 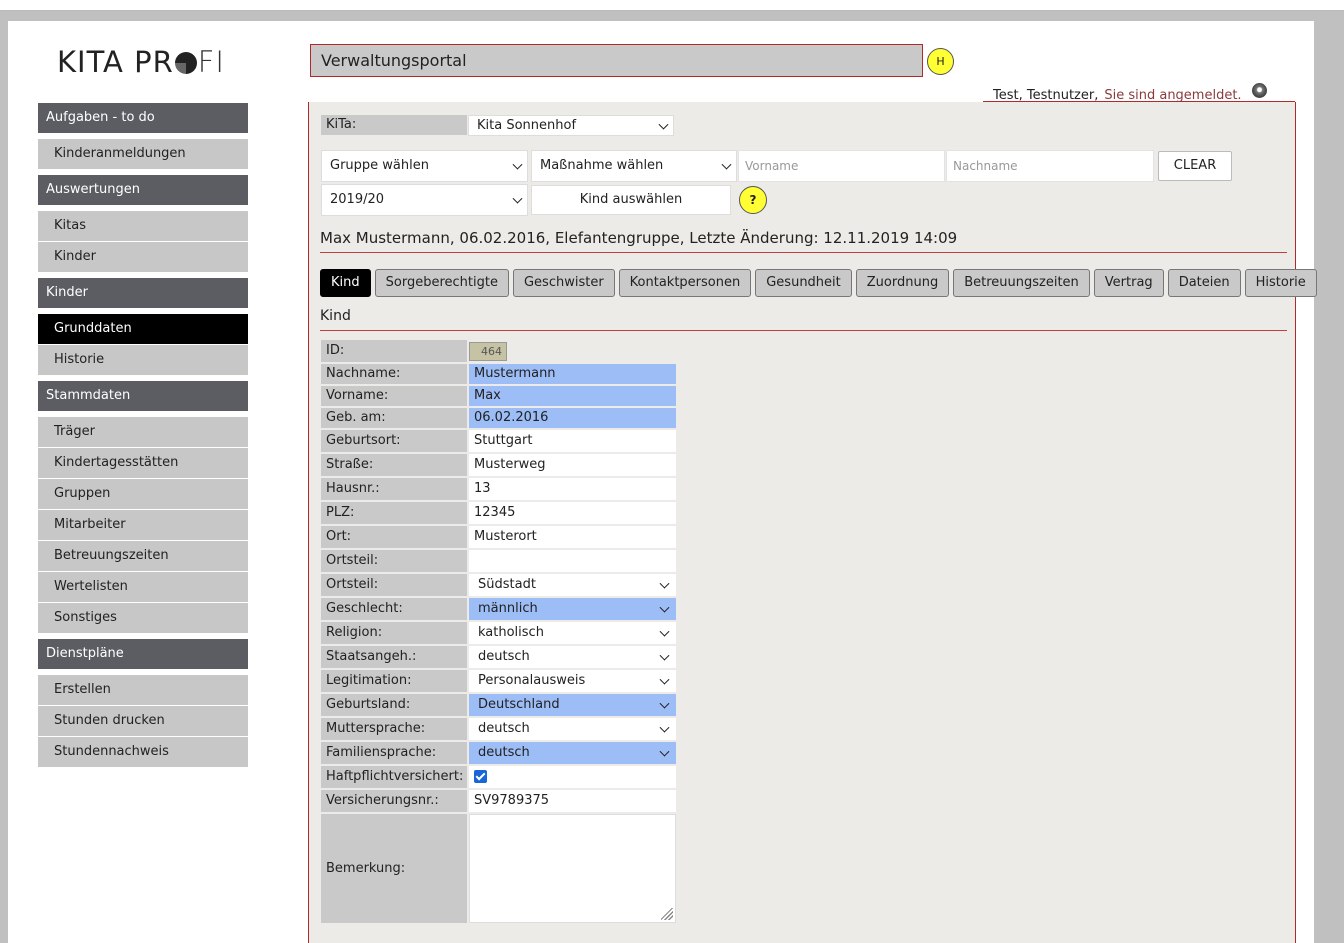 I want to click on tab-vertrag: Vertrag, so click(x=1128, y=283).